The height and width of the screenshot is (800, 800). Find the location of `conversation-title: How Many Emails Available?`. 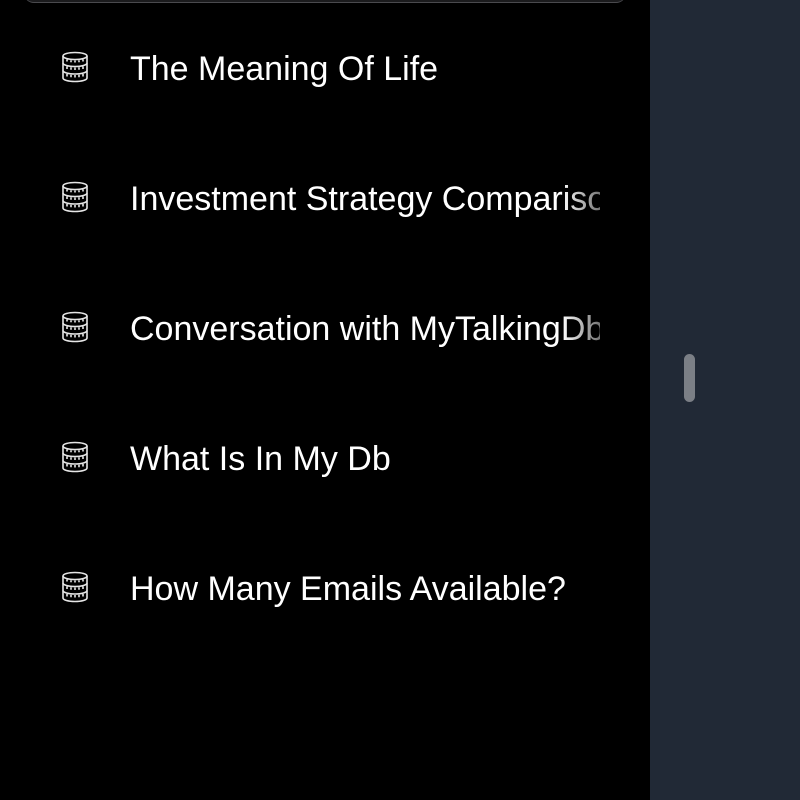

conversation-title: How Many Emails Available? is located at coordinates (348, 589).